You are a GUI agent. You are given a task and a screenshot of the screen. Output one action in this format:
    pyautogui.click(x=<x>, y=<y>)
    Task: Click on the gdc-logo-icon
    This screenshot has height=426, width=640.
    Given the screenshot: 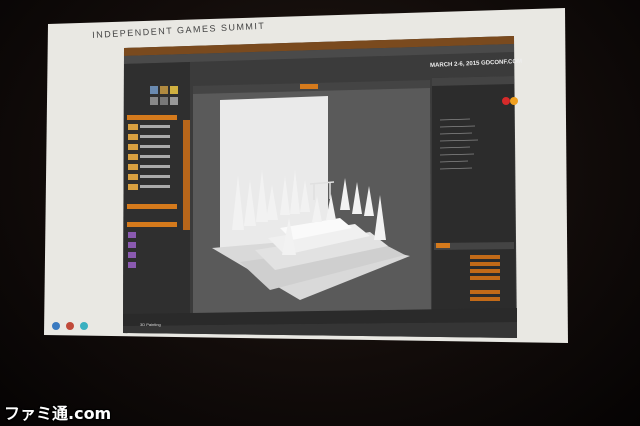 What is the action you would take?
    pyautogui.click(x=506, y=101)
    